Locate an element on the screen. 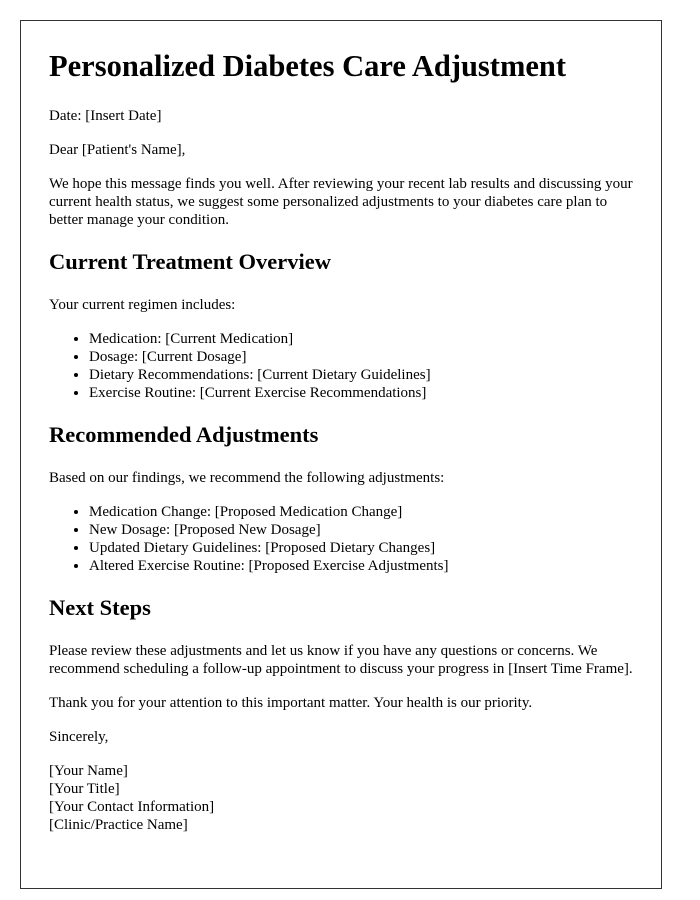  date-line: Date: [Insert Date] is located at coordinates (105, 116).